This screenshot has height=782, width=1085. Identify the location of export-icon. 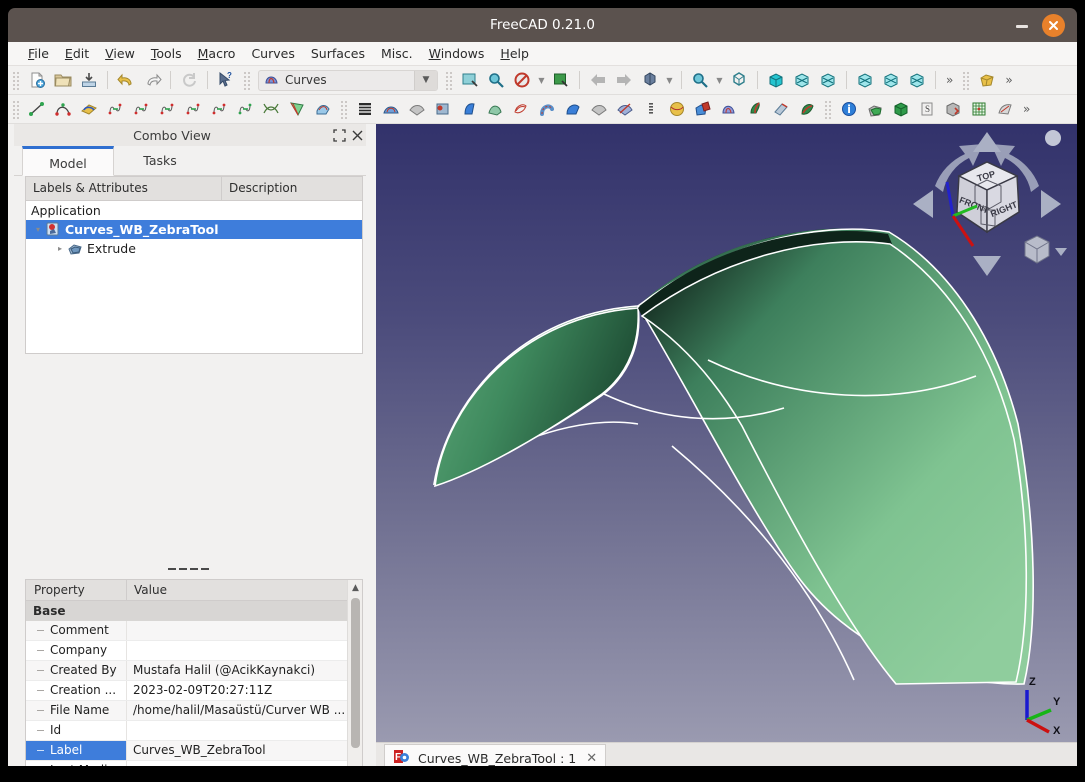
(953, 109).